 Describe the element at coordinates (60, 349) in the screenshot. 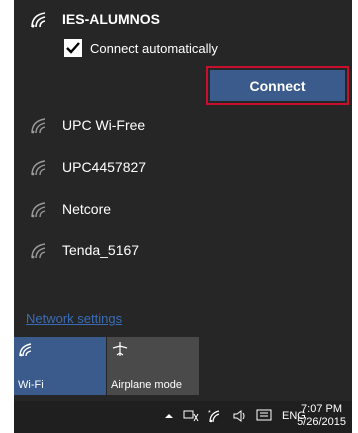

I see `wifi-icon` at that location.